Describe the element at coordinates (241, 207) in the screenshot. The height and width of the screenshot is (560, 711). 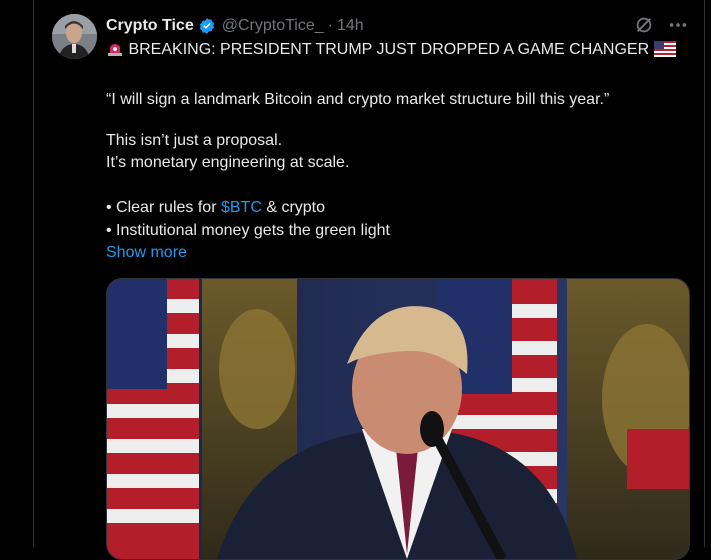
I see `cashtag-btc: $BTC` at that location.